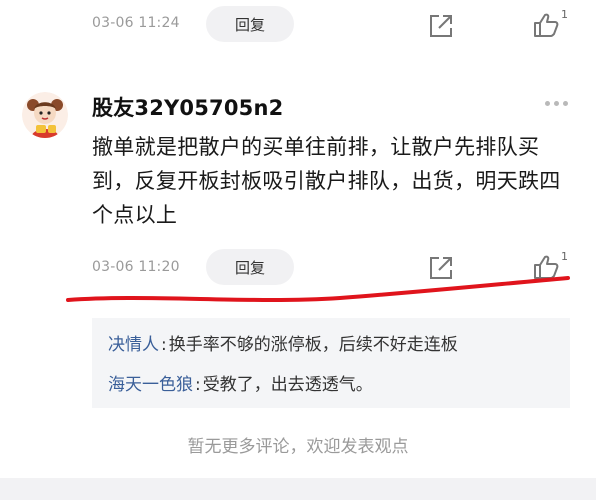  I want to click on prev-like-count: 1, so click(564, 14).